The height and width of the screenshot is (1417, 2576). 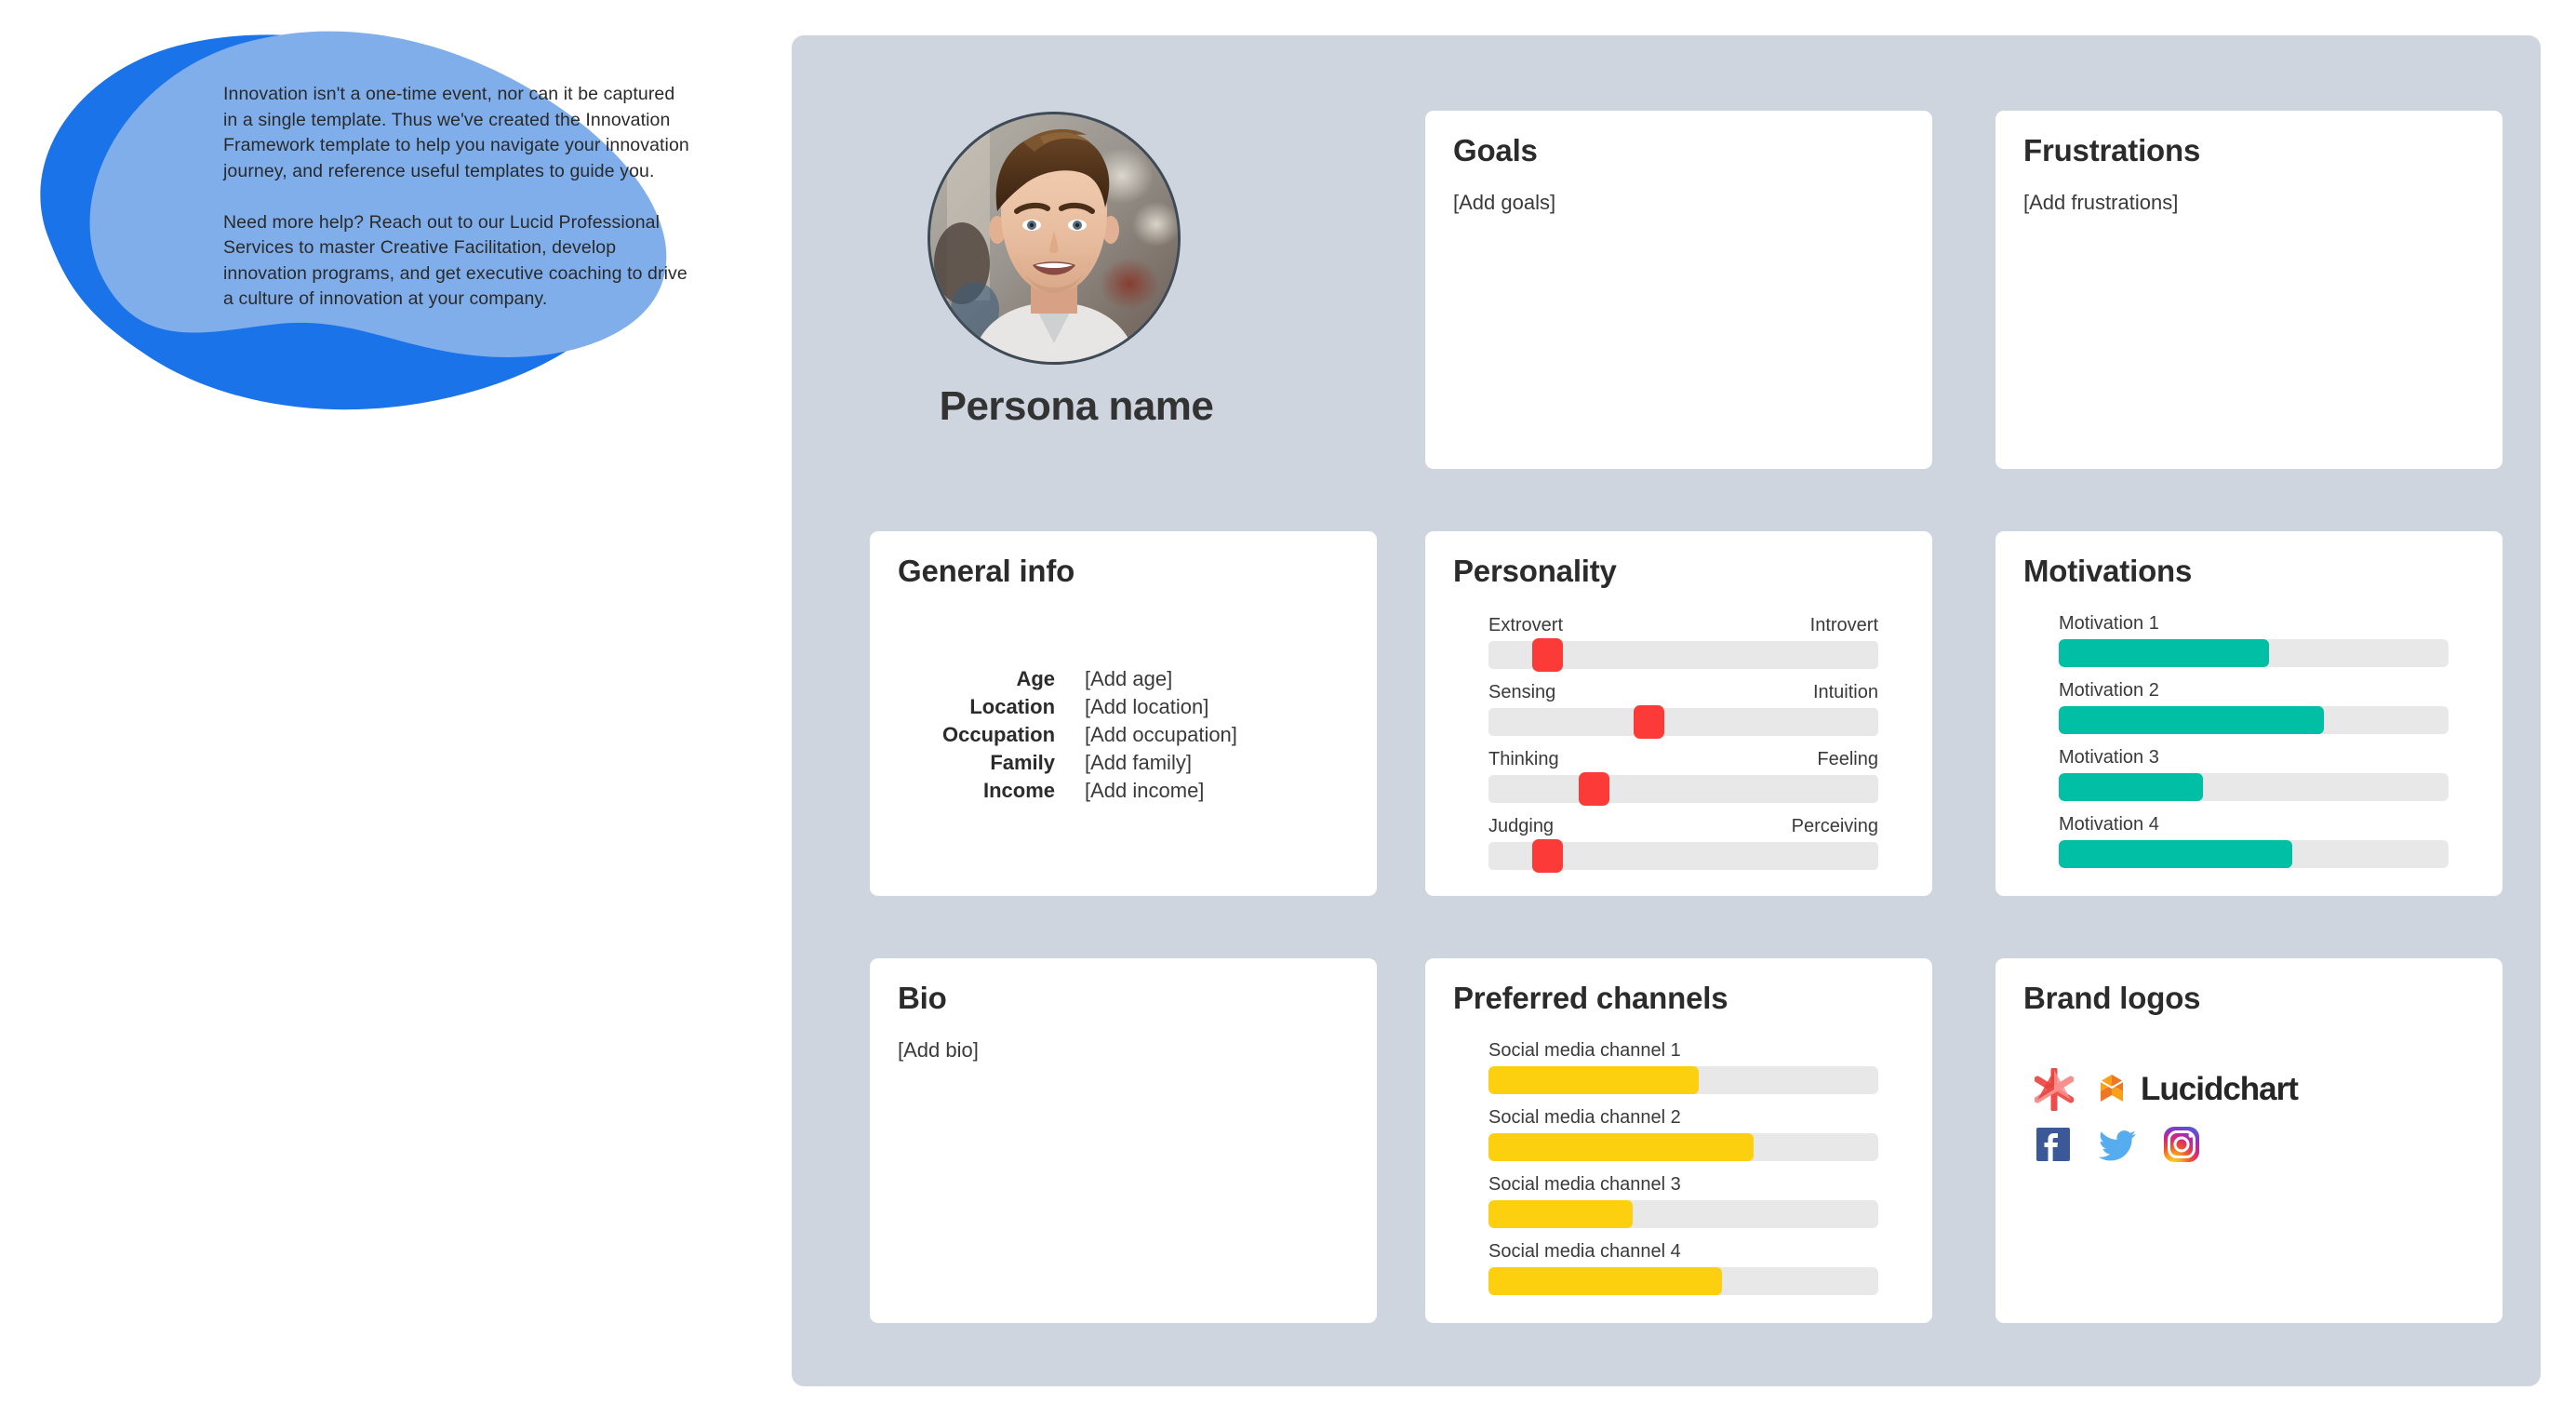 I want to click on preferred_channels-bar-row: Social media channel 3, so click(x=1683, y=1201).